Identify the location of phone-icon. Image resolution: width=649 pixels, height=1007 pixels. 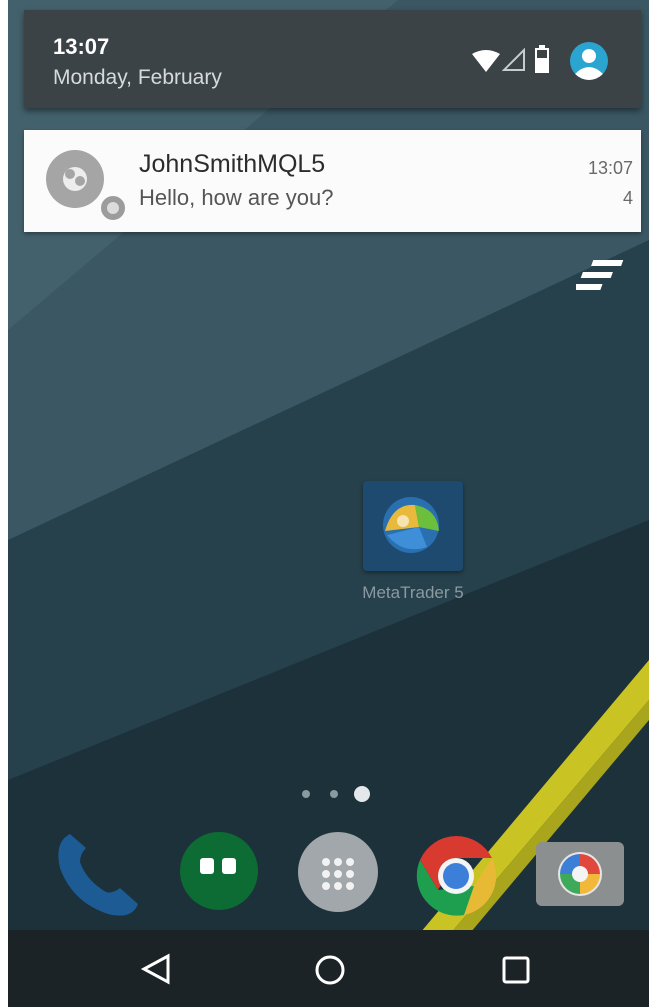
(95, 873).